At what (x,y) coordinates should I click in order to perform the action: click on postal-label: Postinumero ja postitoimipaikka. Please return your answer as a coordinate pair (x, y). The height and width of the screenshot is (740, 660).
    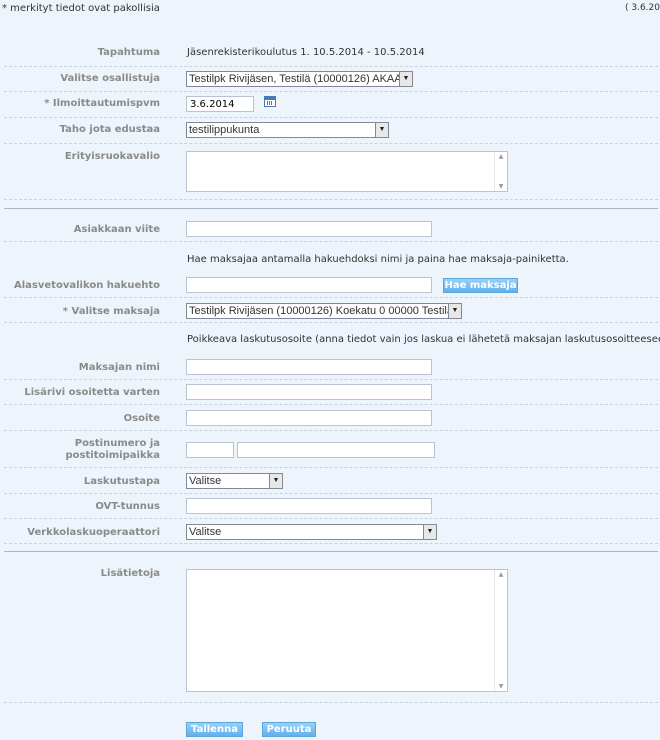
    Looking at the image, I should click on (113, 449).